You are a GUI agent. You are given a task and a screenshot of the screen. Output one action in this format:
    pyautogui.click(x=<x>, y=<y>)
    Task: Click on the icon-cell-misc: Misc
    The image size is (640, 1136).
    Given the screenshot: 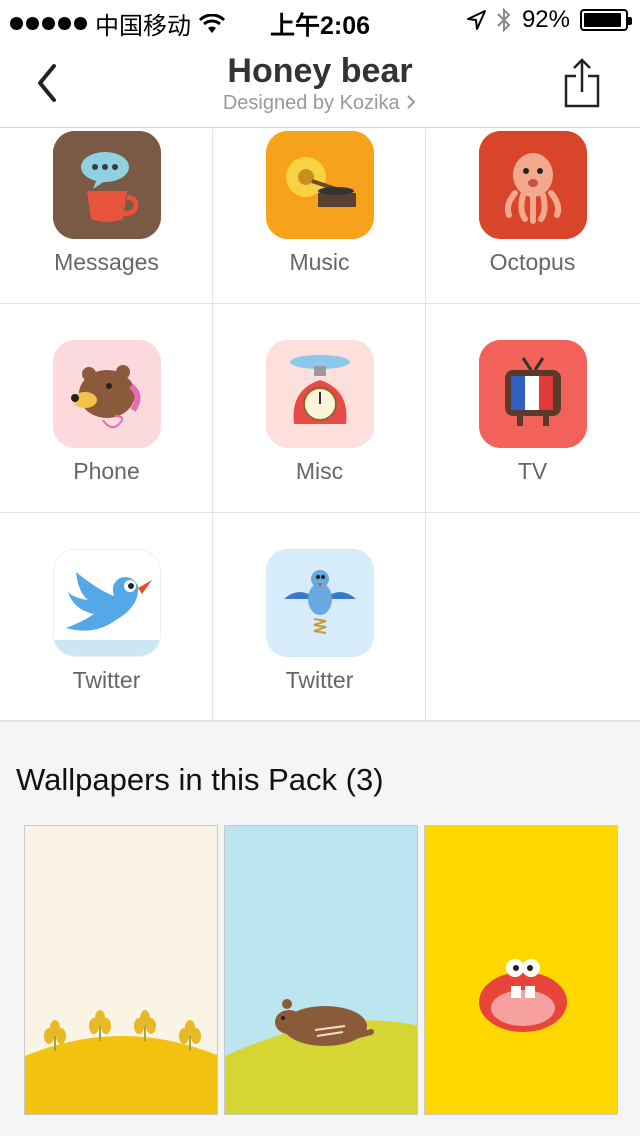 What is the action you would take?
    pyautogui.click(x=319, y=408)
    